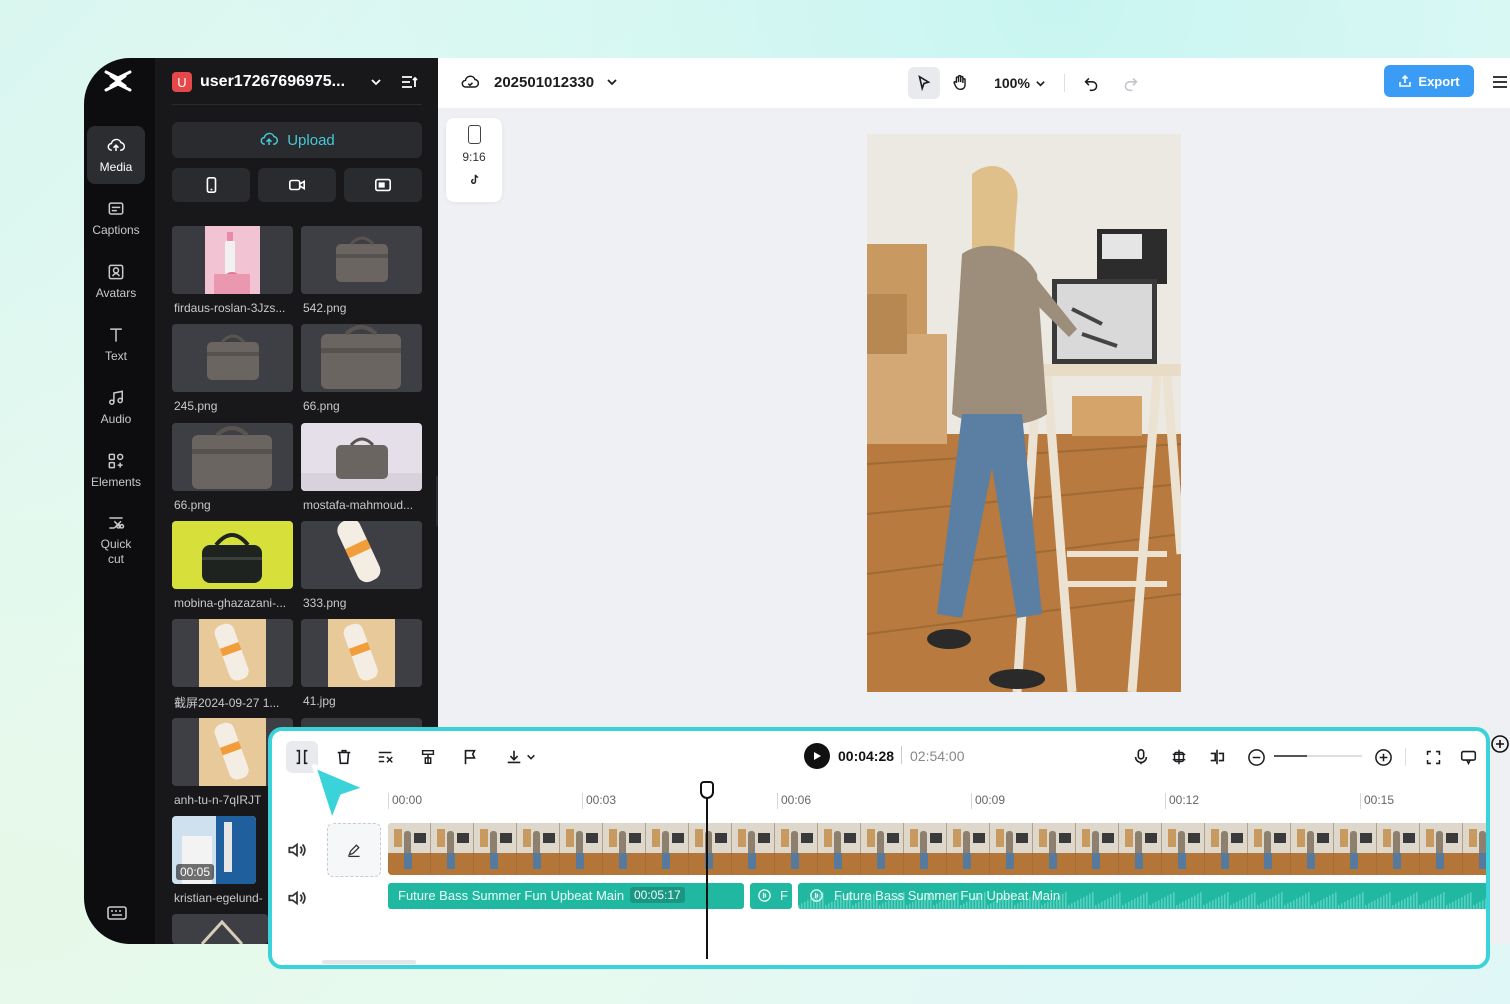  I want to click on media-label: 245.png, so click(196, 406).